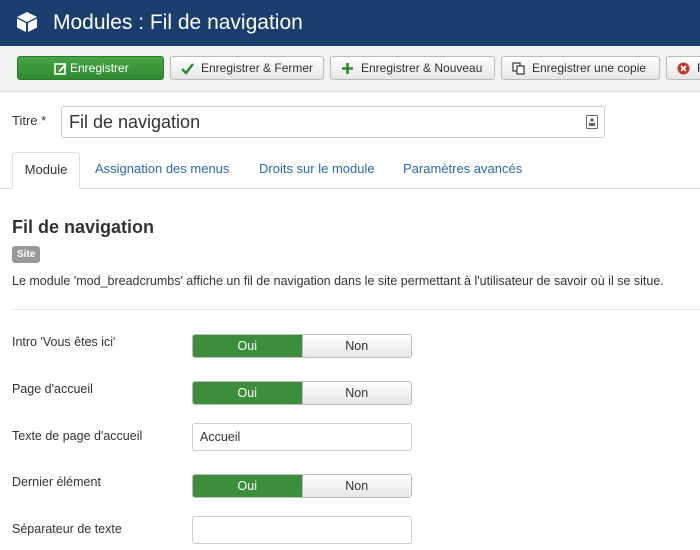 The height and width of the screenshot is (550, 700). What do you see at coordinates (187, 69) in the screenshot?
I see `checkmark-icon` at bounding box center [187, 69].